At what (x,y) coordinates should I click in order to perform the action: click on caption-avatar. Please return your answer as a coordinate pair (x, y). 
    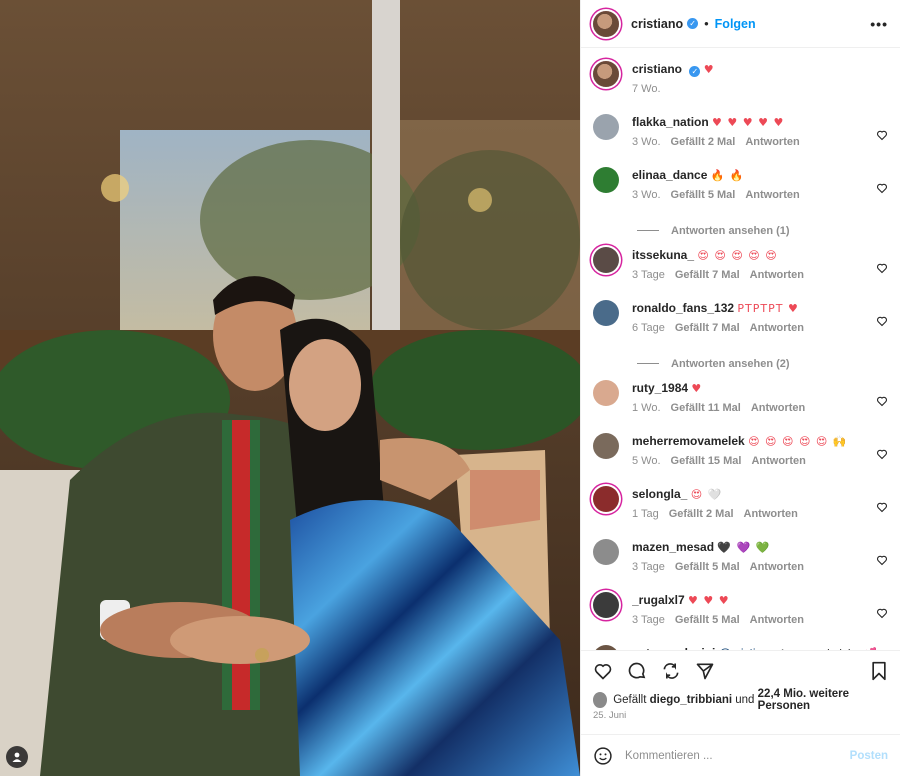
    Looking at the image, I should click on (606, 74).